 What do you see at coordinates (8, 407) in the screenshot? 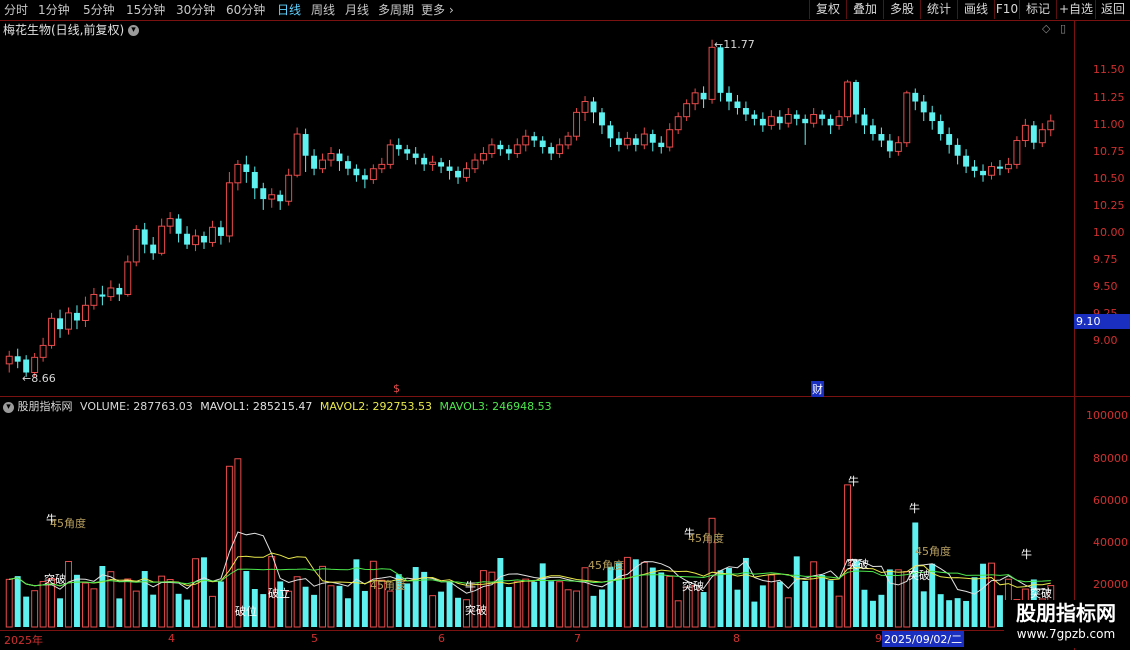
I see `chevron-down-icon: ▾` at bounding box center [8, 407].